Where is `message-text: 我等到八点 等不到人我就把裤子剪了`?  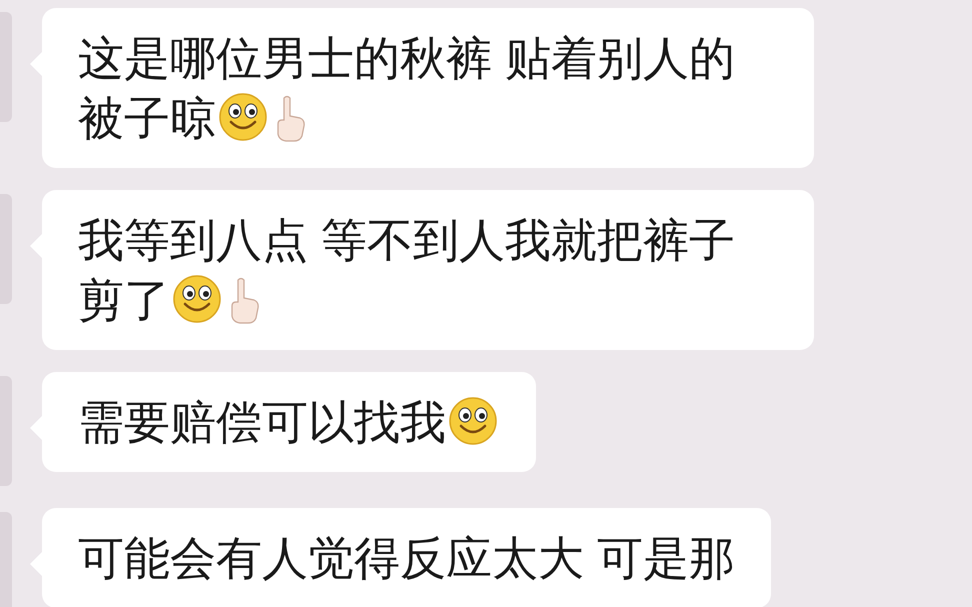
message-text: 我等到八点 等不到人我就把裤子剪了 is located at coordinates (407, 270).